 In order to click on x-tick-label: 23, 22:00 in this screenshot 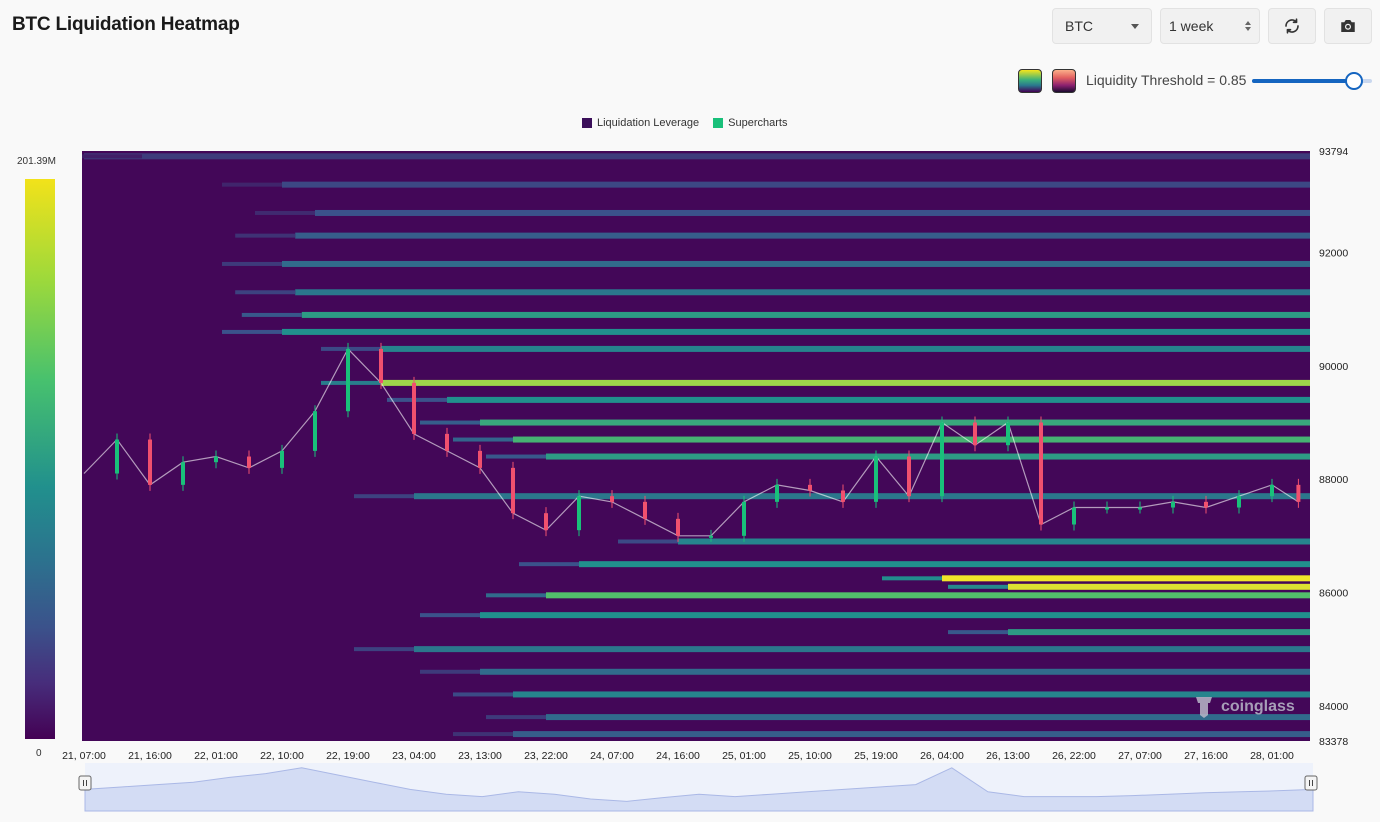, I will do `click(546, 756)`.